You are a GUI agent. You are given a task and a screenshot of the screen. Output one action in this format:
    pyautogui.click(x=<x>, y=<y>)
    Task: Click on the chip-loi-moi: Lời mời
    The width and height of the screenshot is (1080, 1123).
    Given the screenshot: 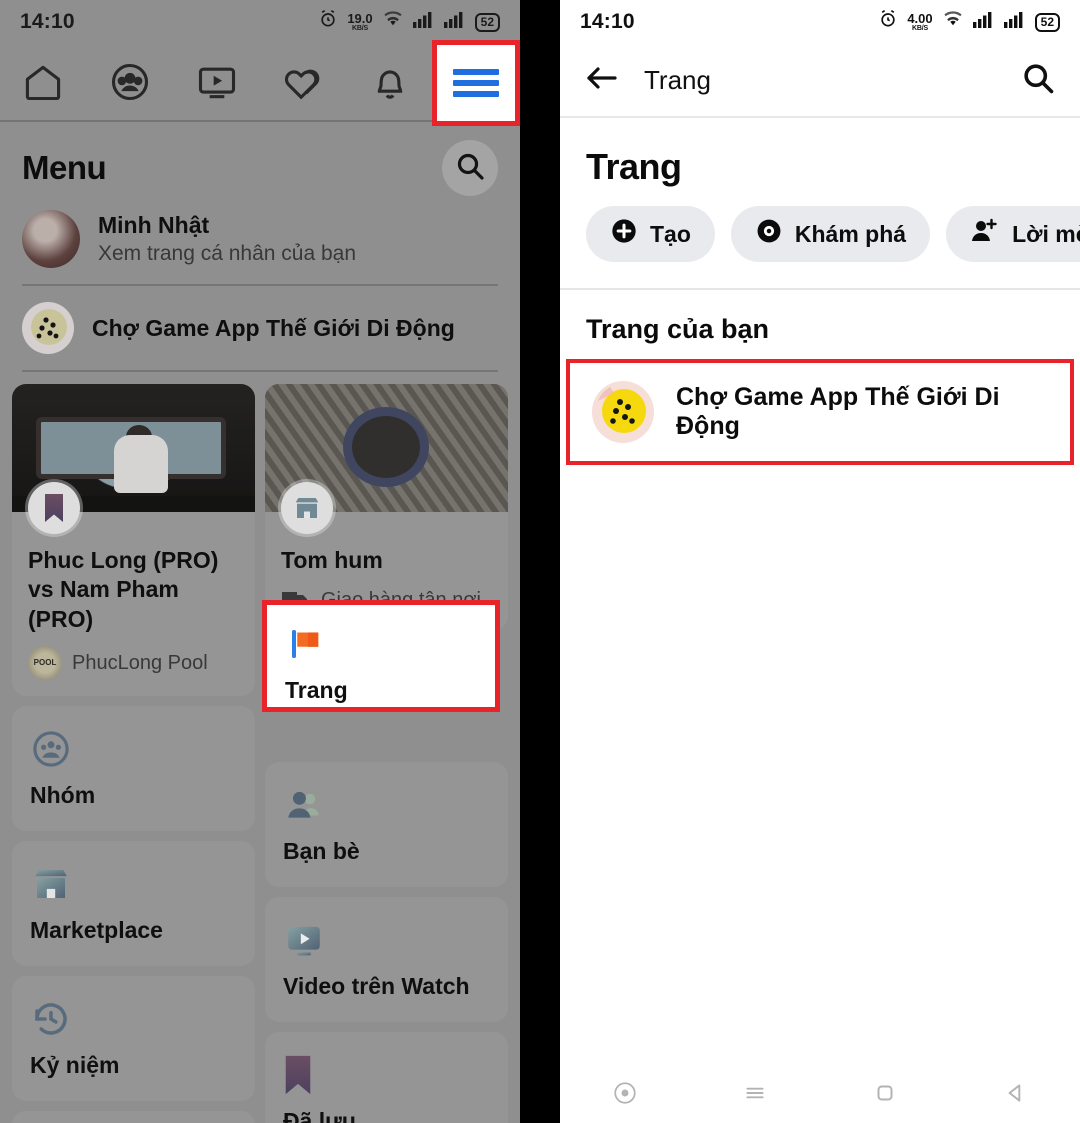 What is the action you would take?
    pyautogui.click(x=1013, y=234)
    